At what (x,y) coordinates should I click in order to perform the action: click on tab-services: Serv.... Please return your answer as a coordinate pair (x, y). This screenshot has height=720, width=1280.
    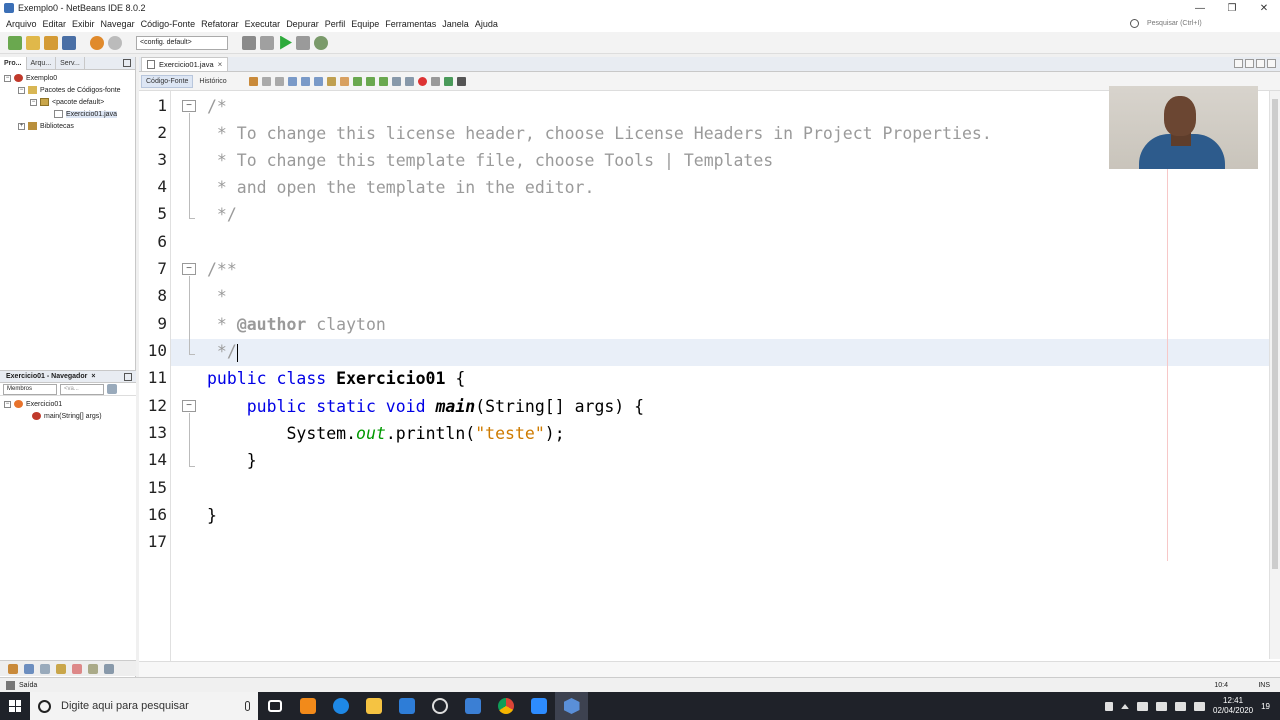
    Looking at the image, I should click on (70, 63).